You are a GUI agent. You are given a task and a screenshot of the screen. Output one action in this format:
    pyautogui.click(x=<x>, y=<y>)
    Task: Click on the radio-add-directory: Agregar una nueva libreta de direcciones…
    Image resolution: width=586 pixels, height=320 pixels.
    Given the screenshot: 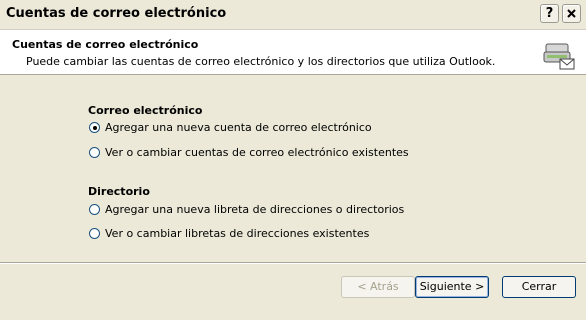 What is the action you would take?
    pyautogui.click(x=246, y=209)
    